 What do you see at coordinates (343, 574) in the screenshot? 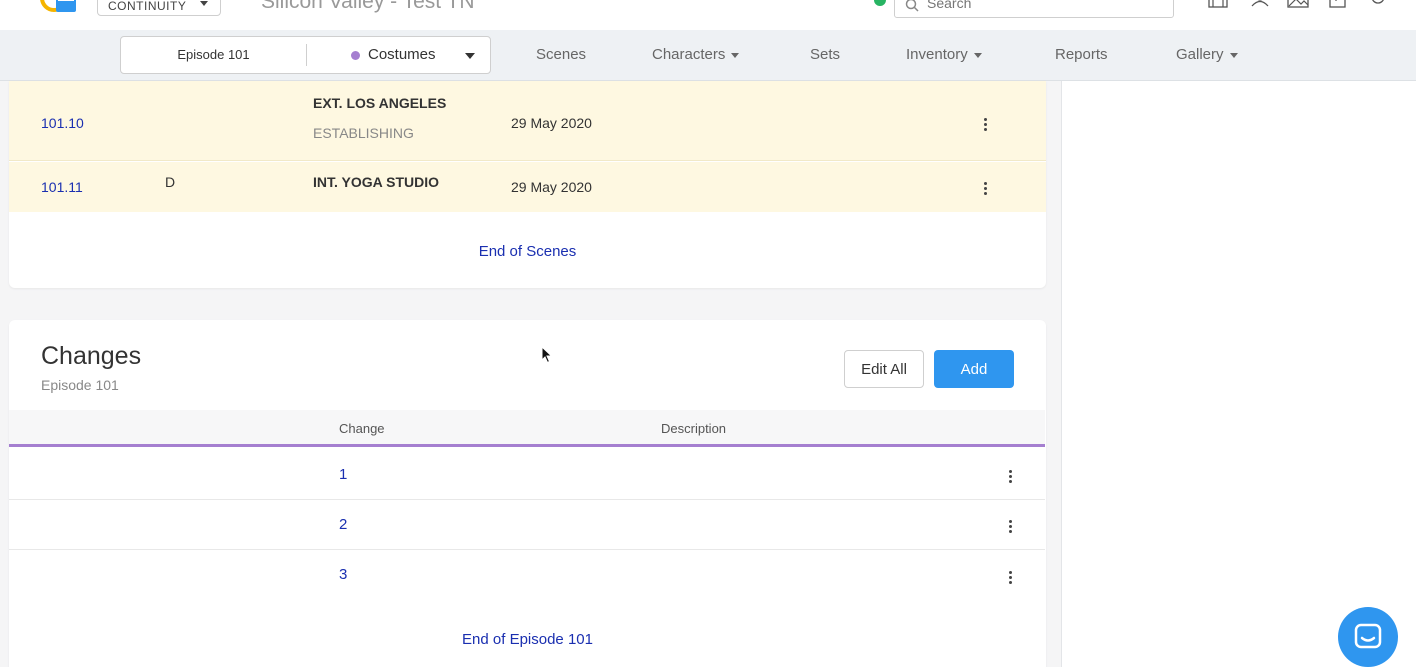
I see `change-number-link: 3` at bounding box center [343, 574].